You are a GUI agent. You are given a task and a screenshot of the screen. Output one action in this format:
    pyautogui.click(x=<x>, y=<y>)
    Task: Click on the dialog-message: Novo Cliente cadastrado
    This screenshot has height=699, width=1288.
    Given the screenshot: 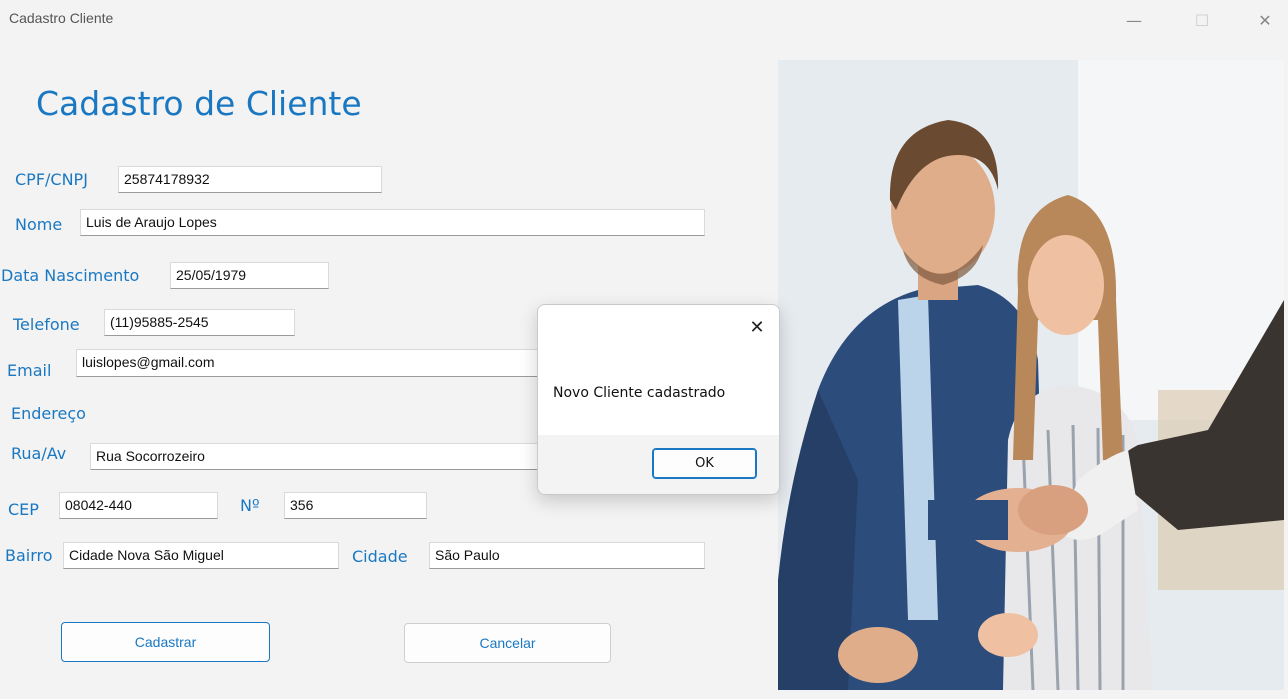 What is the action you would take?
    pyautogui.click(x=639, y=393)
    